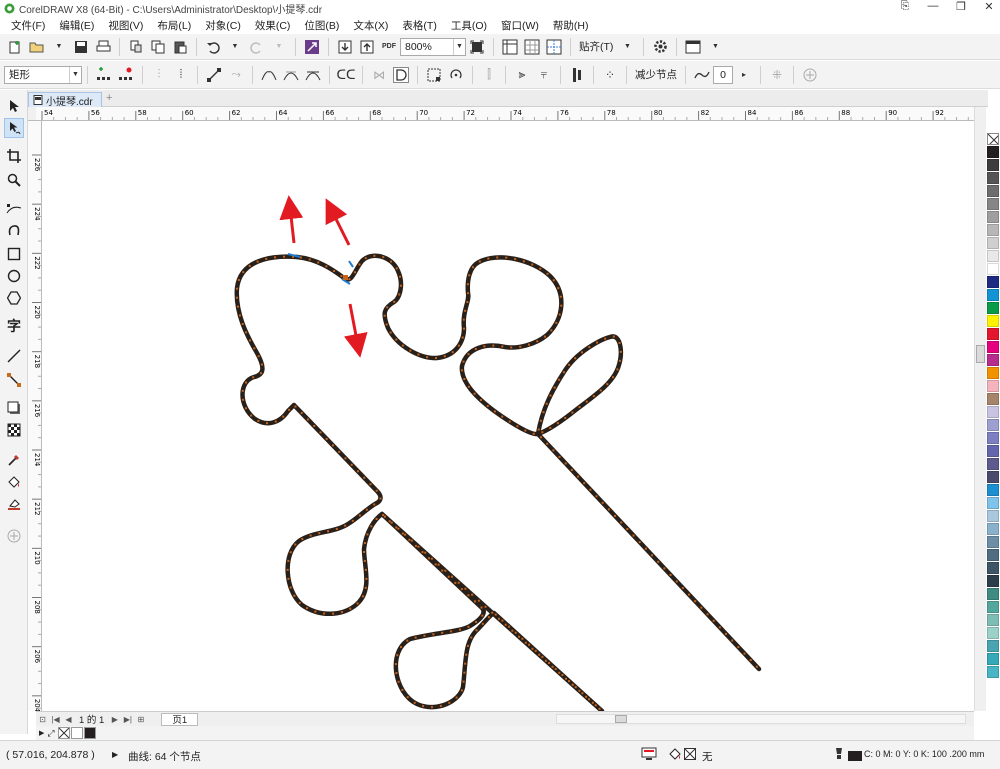  Describe the element at coordinates (596, 46) in the screenshot. I see `snap-to-menu: 贴齐(T)` at that location.